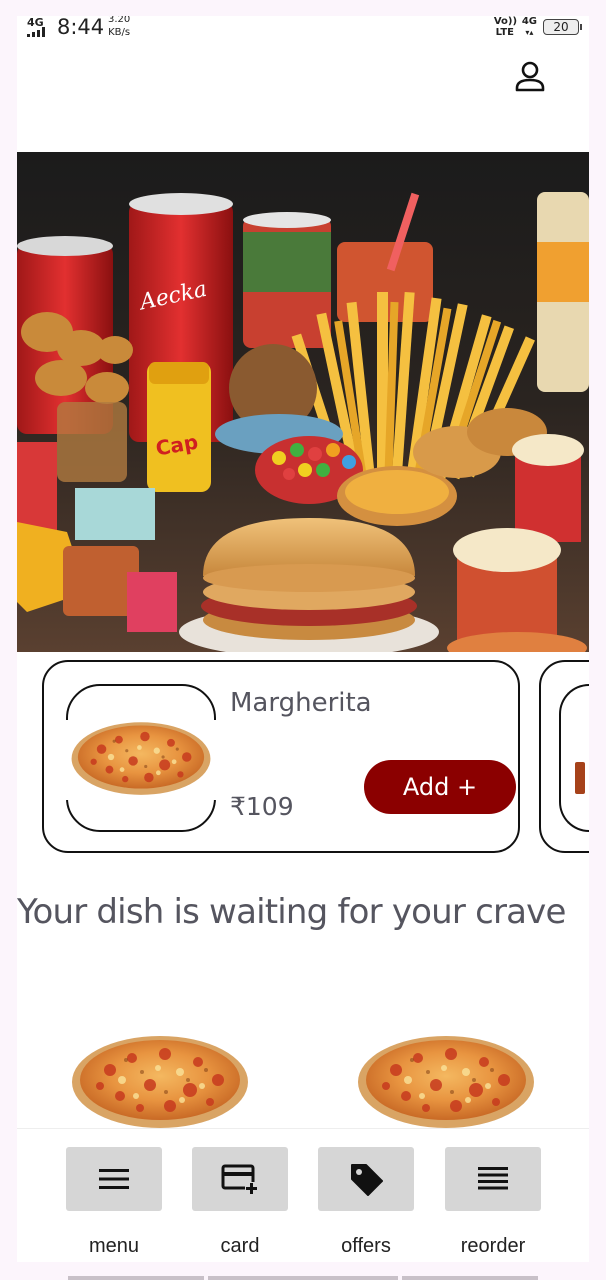 This screenshot has width=606, height=1280. I want to click on reorder-button, so click(493, 1179).